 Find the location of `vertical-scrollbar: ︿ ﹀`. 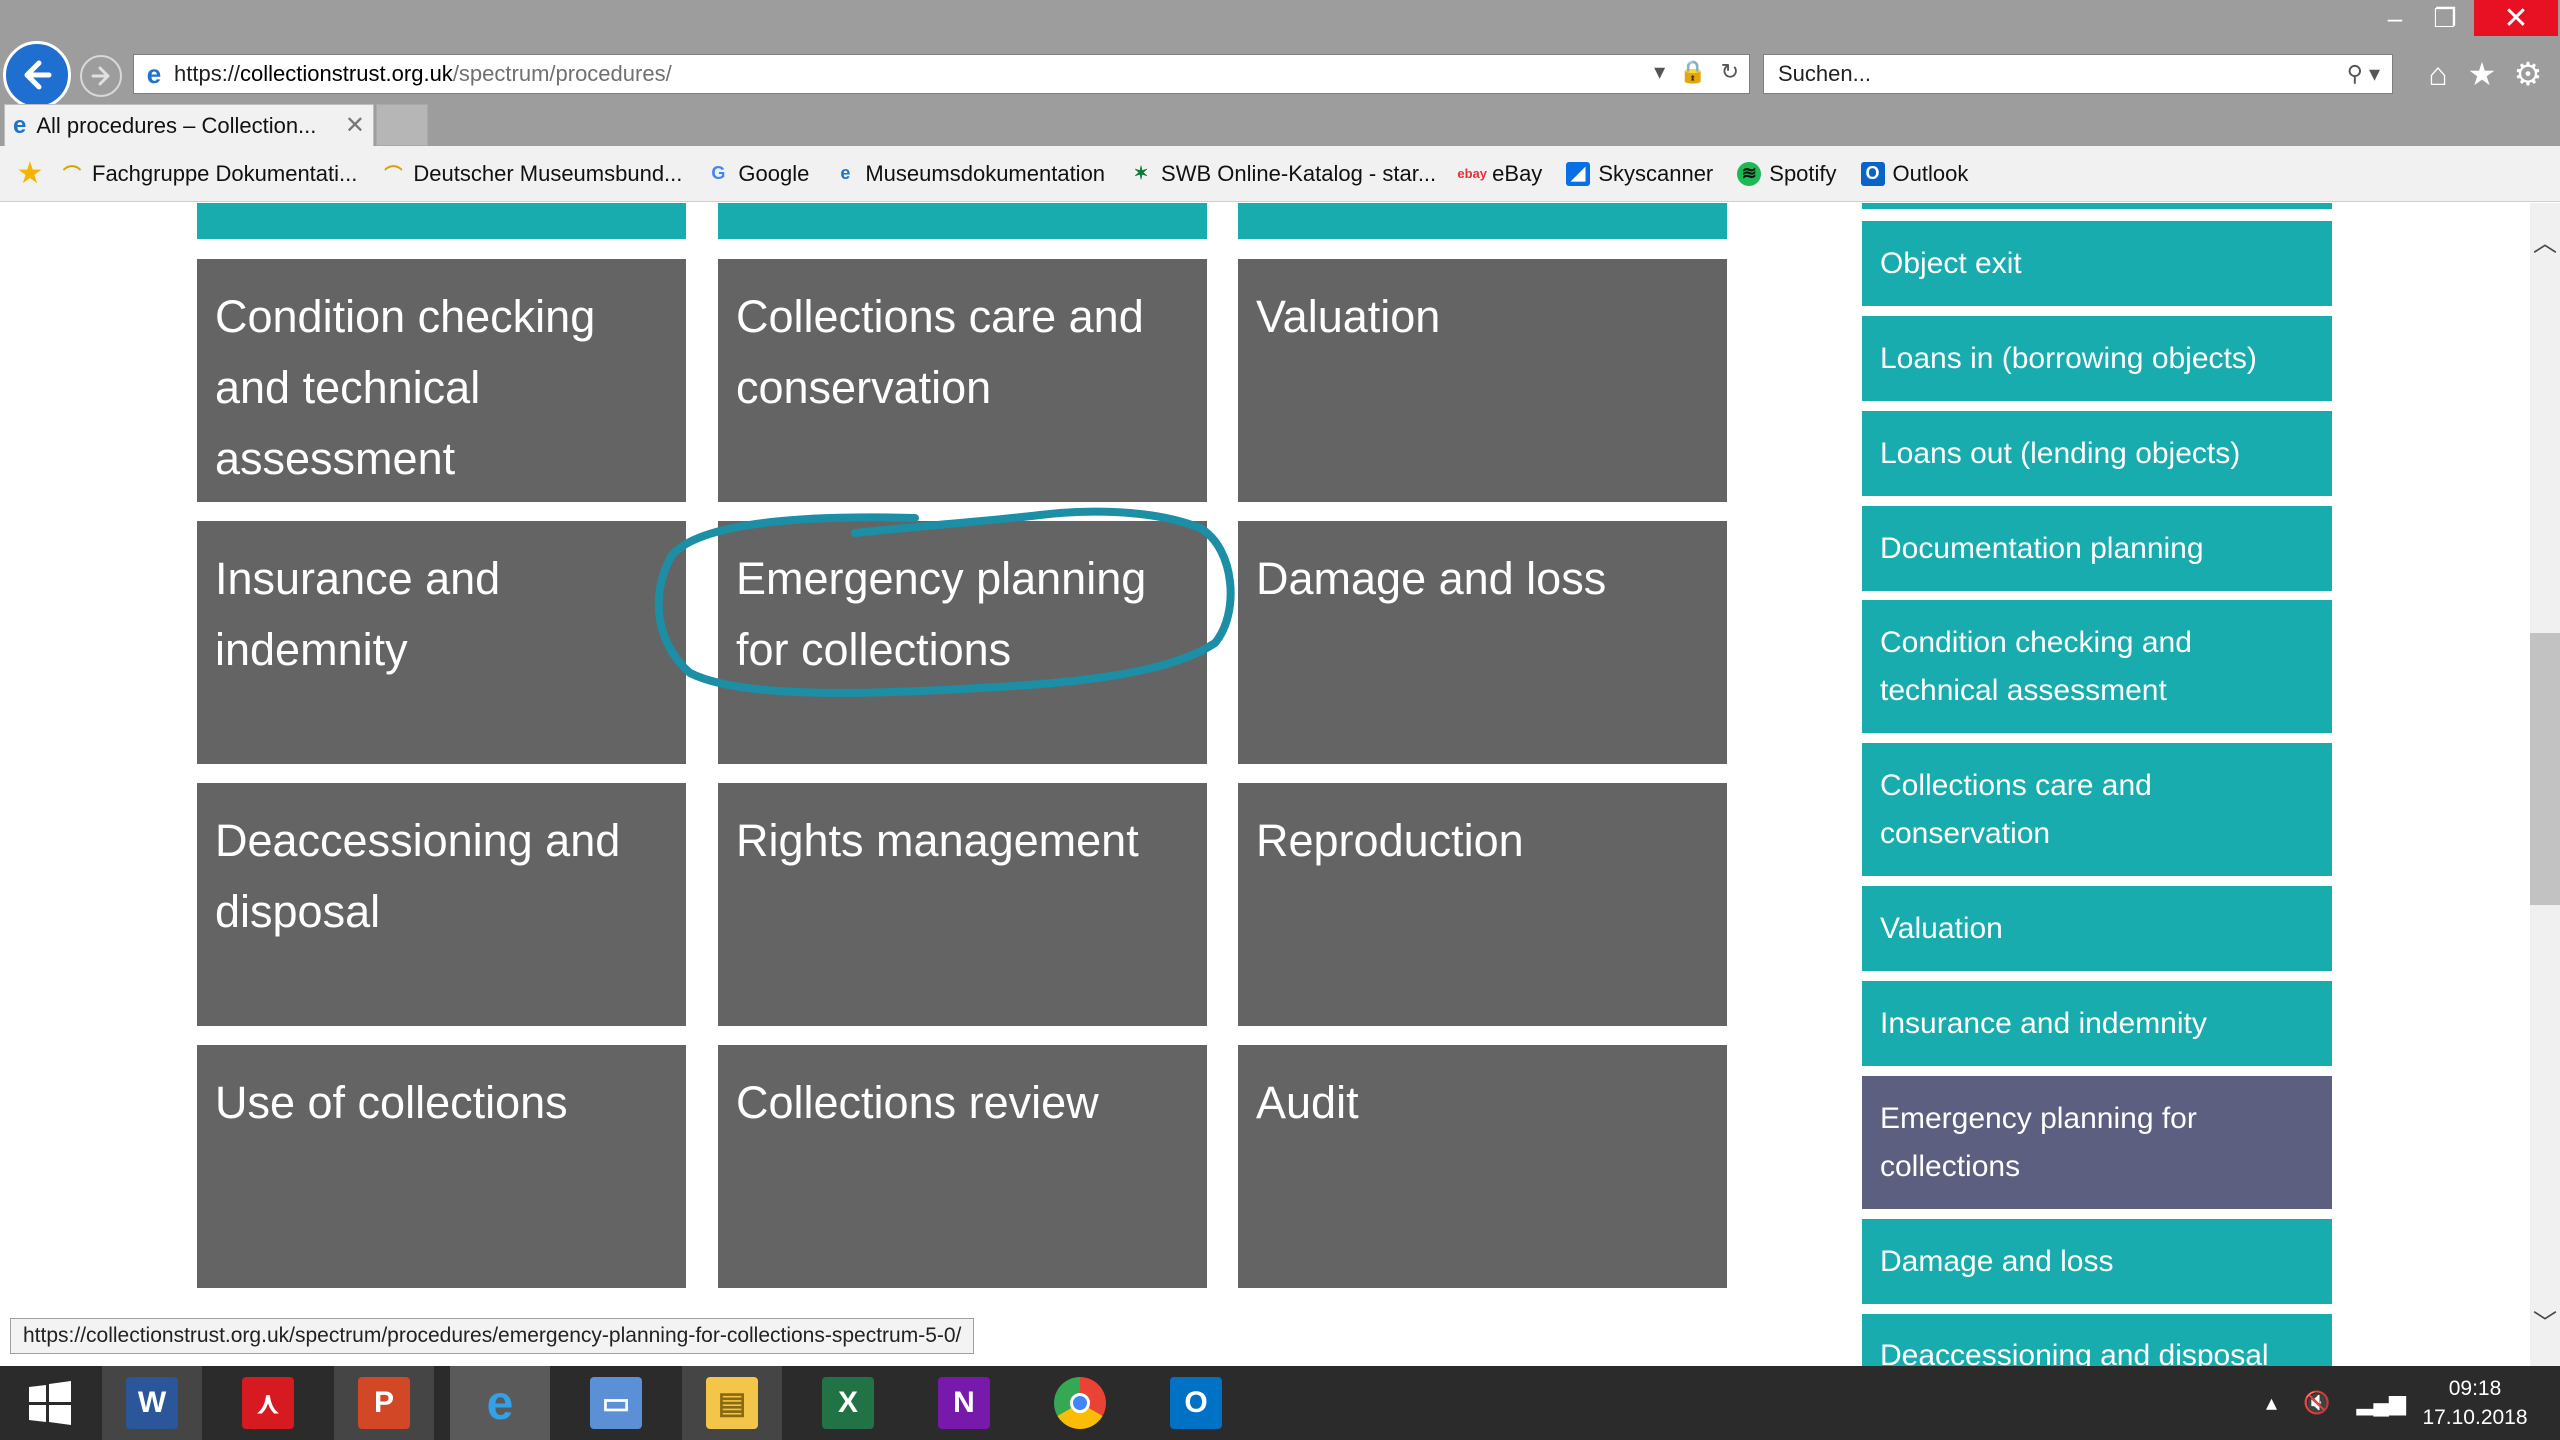

vertical-scrollbar: ︿ ﹀ is located at coordinates (2545, 784).